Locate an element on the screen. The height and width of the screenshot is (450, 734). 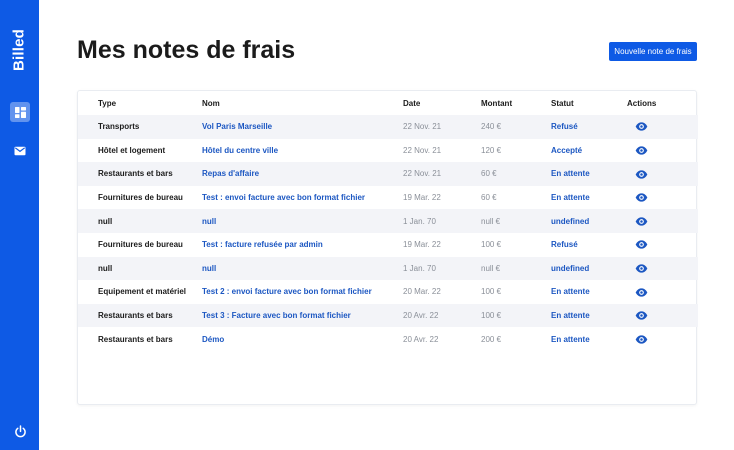
bill-date: 20 Mar. 22 is located at coordinates (422, 292).